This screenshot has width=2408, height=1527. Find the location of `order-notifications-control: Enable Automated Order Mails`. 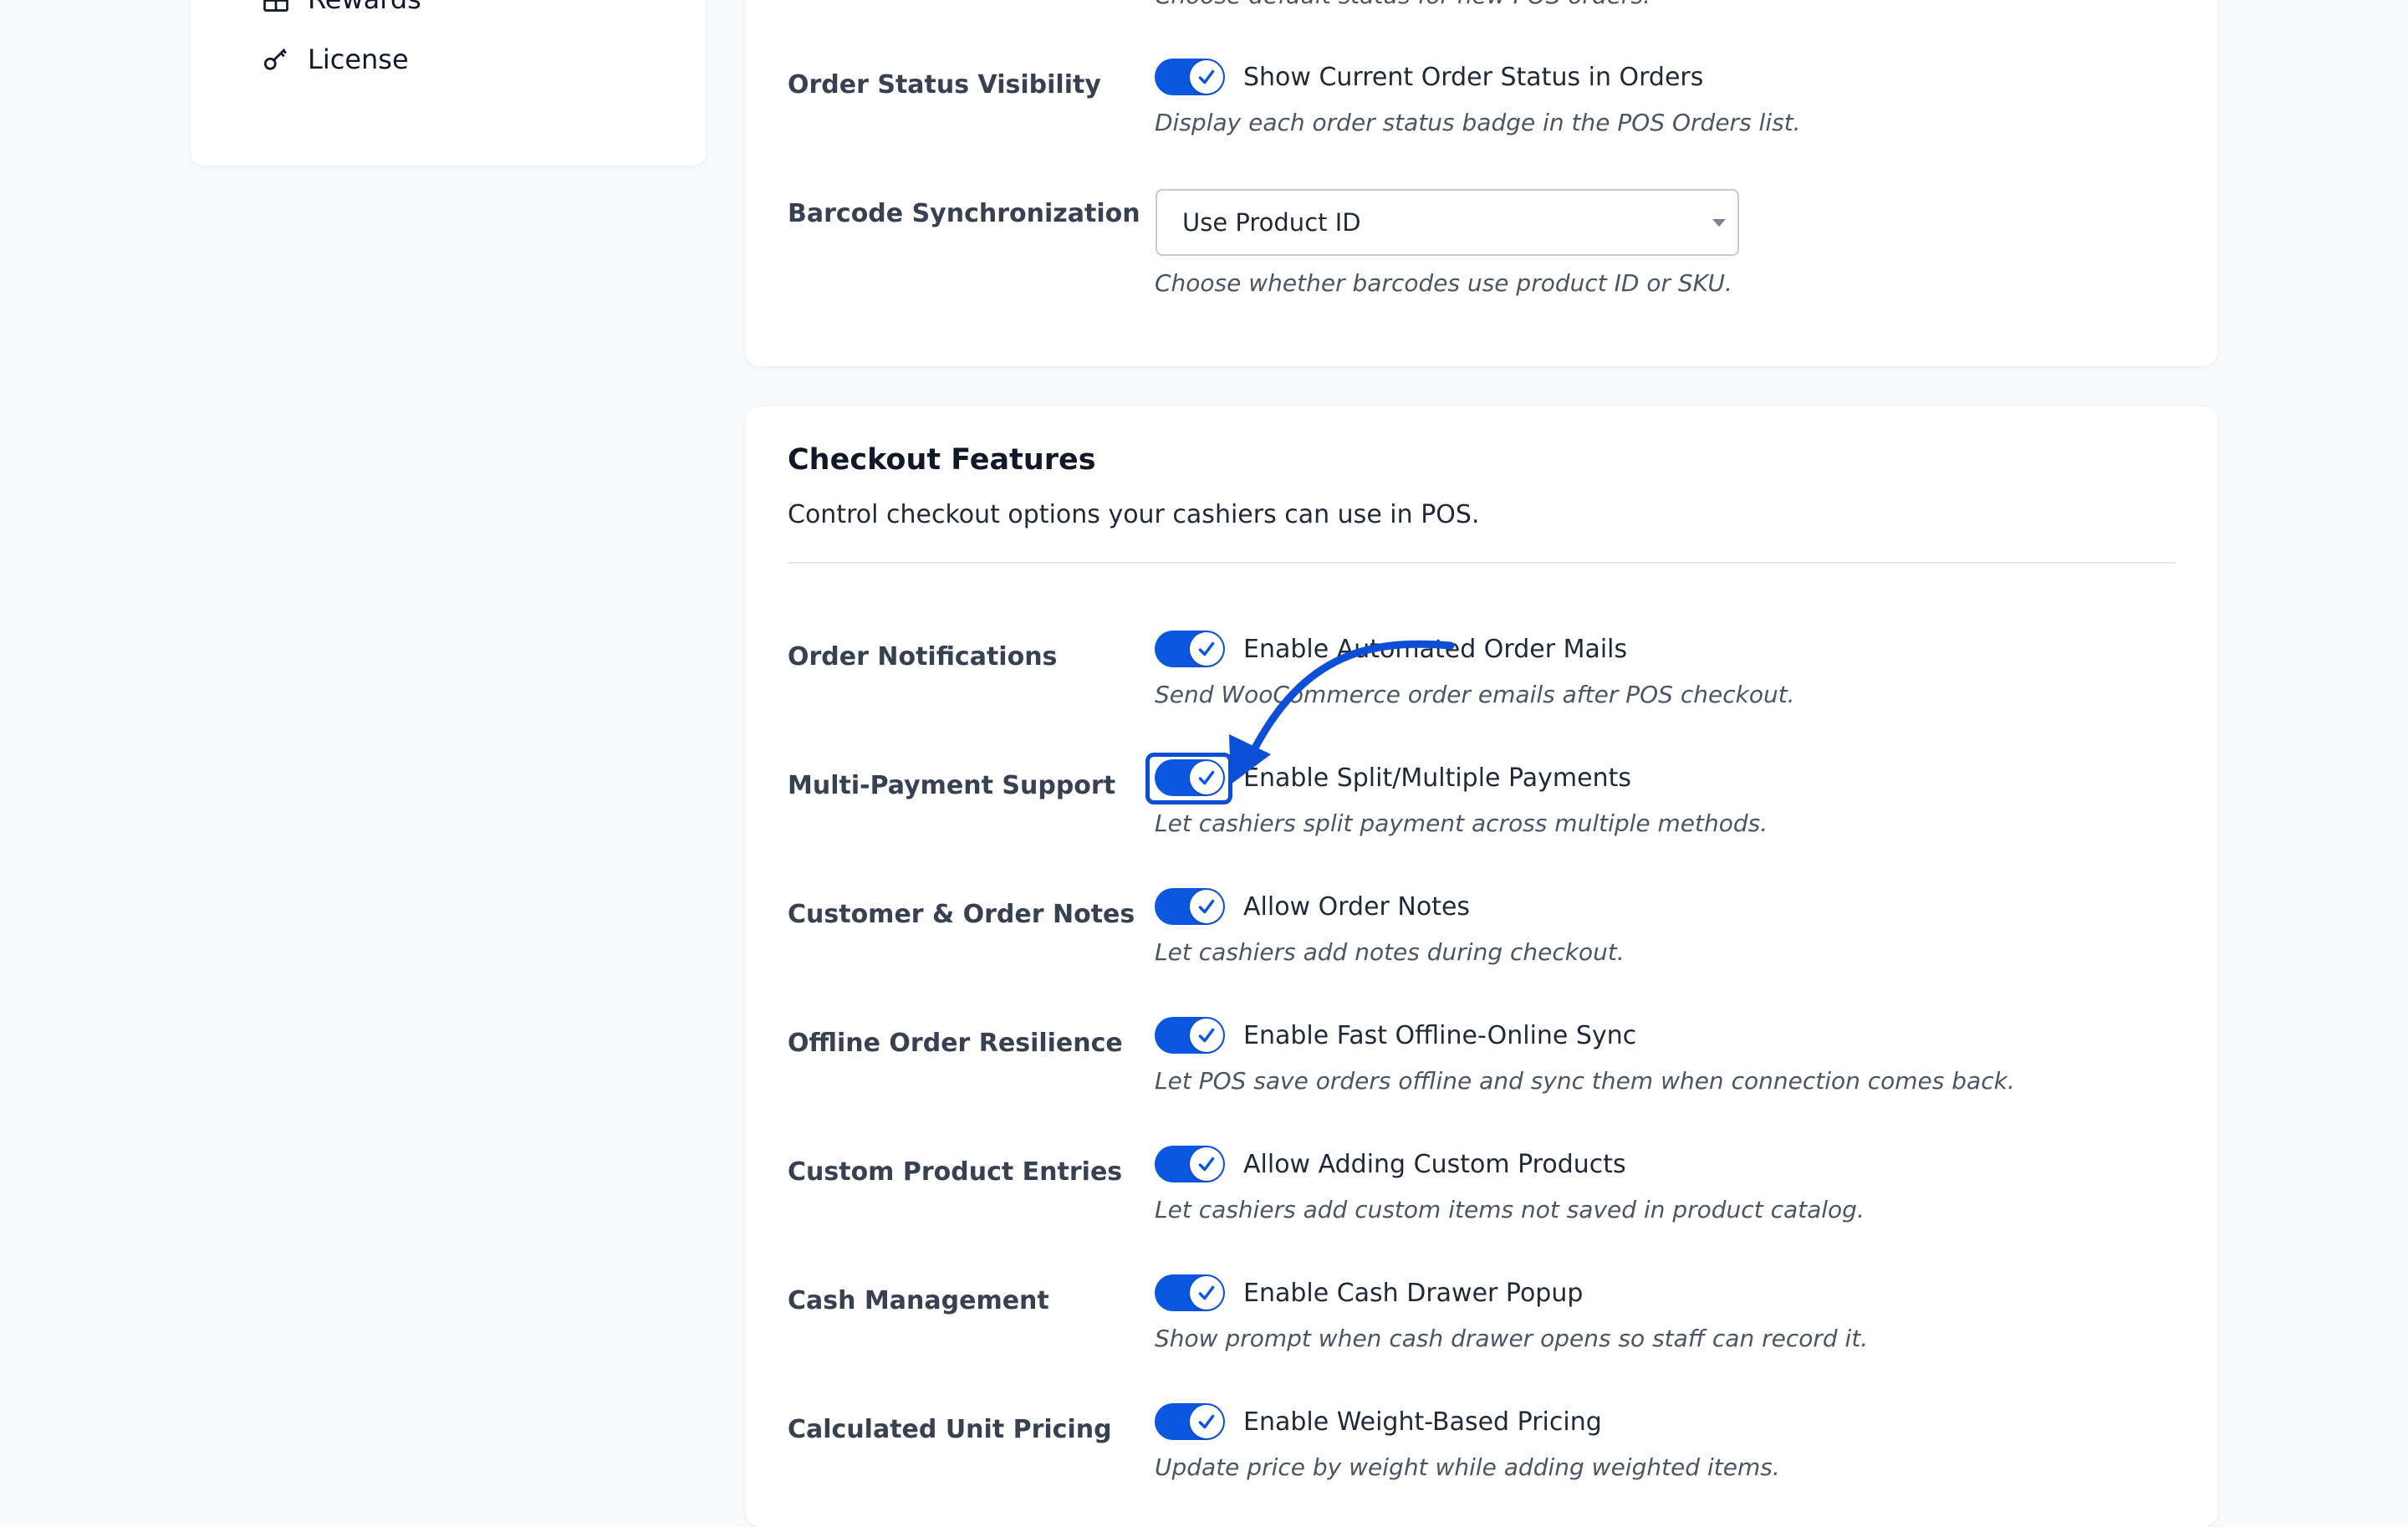

order-notifications-control: Enable Automated Order Mails is located at coordinates (1391, 649).